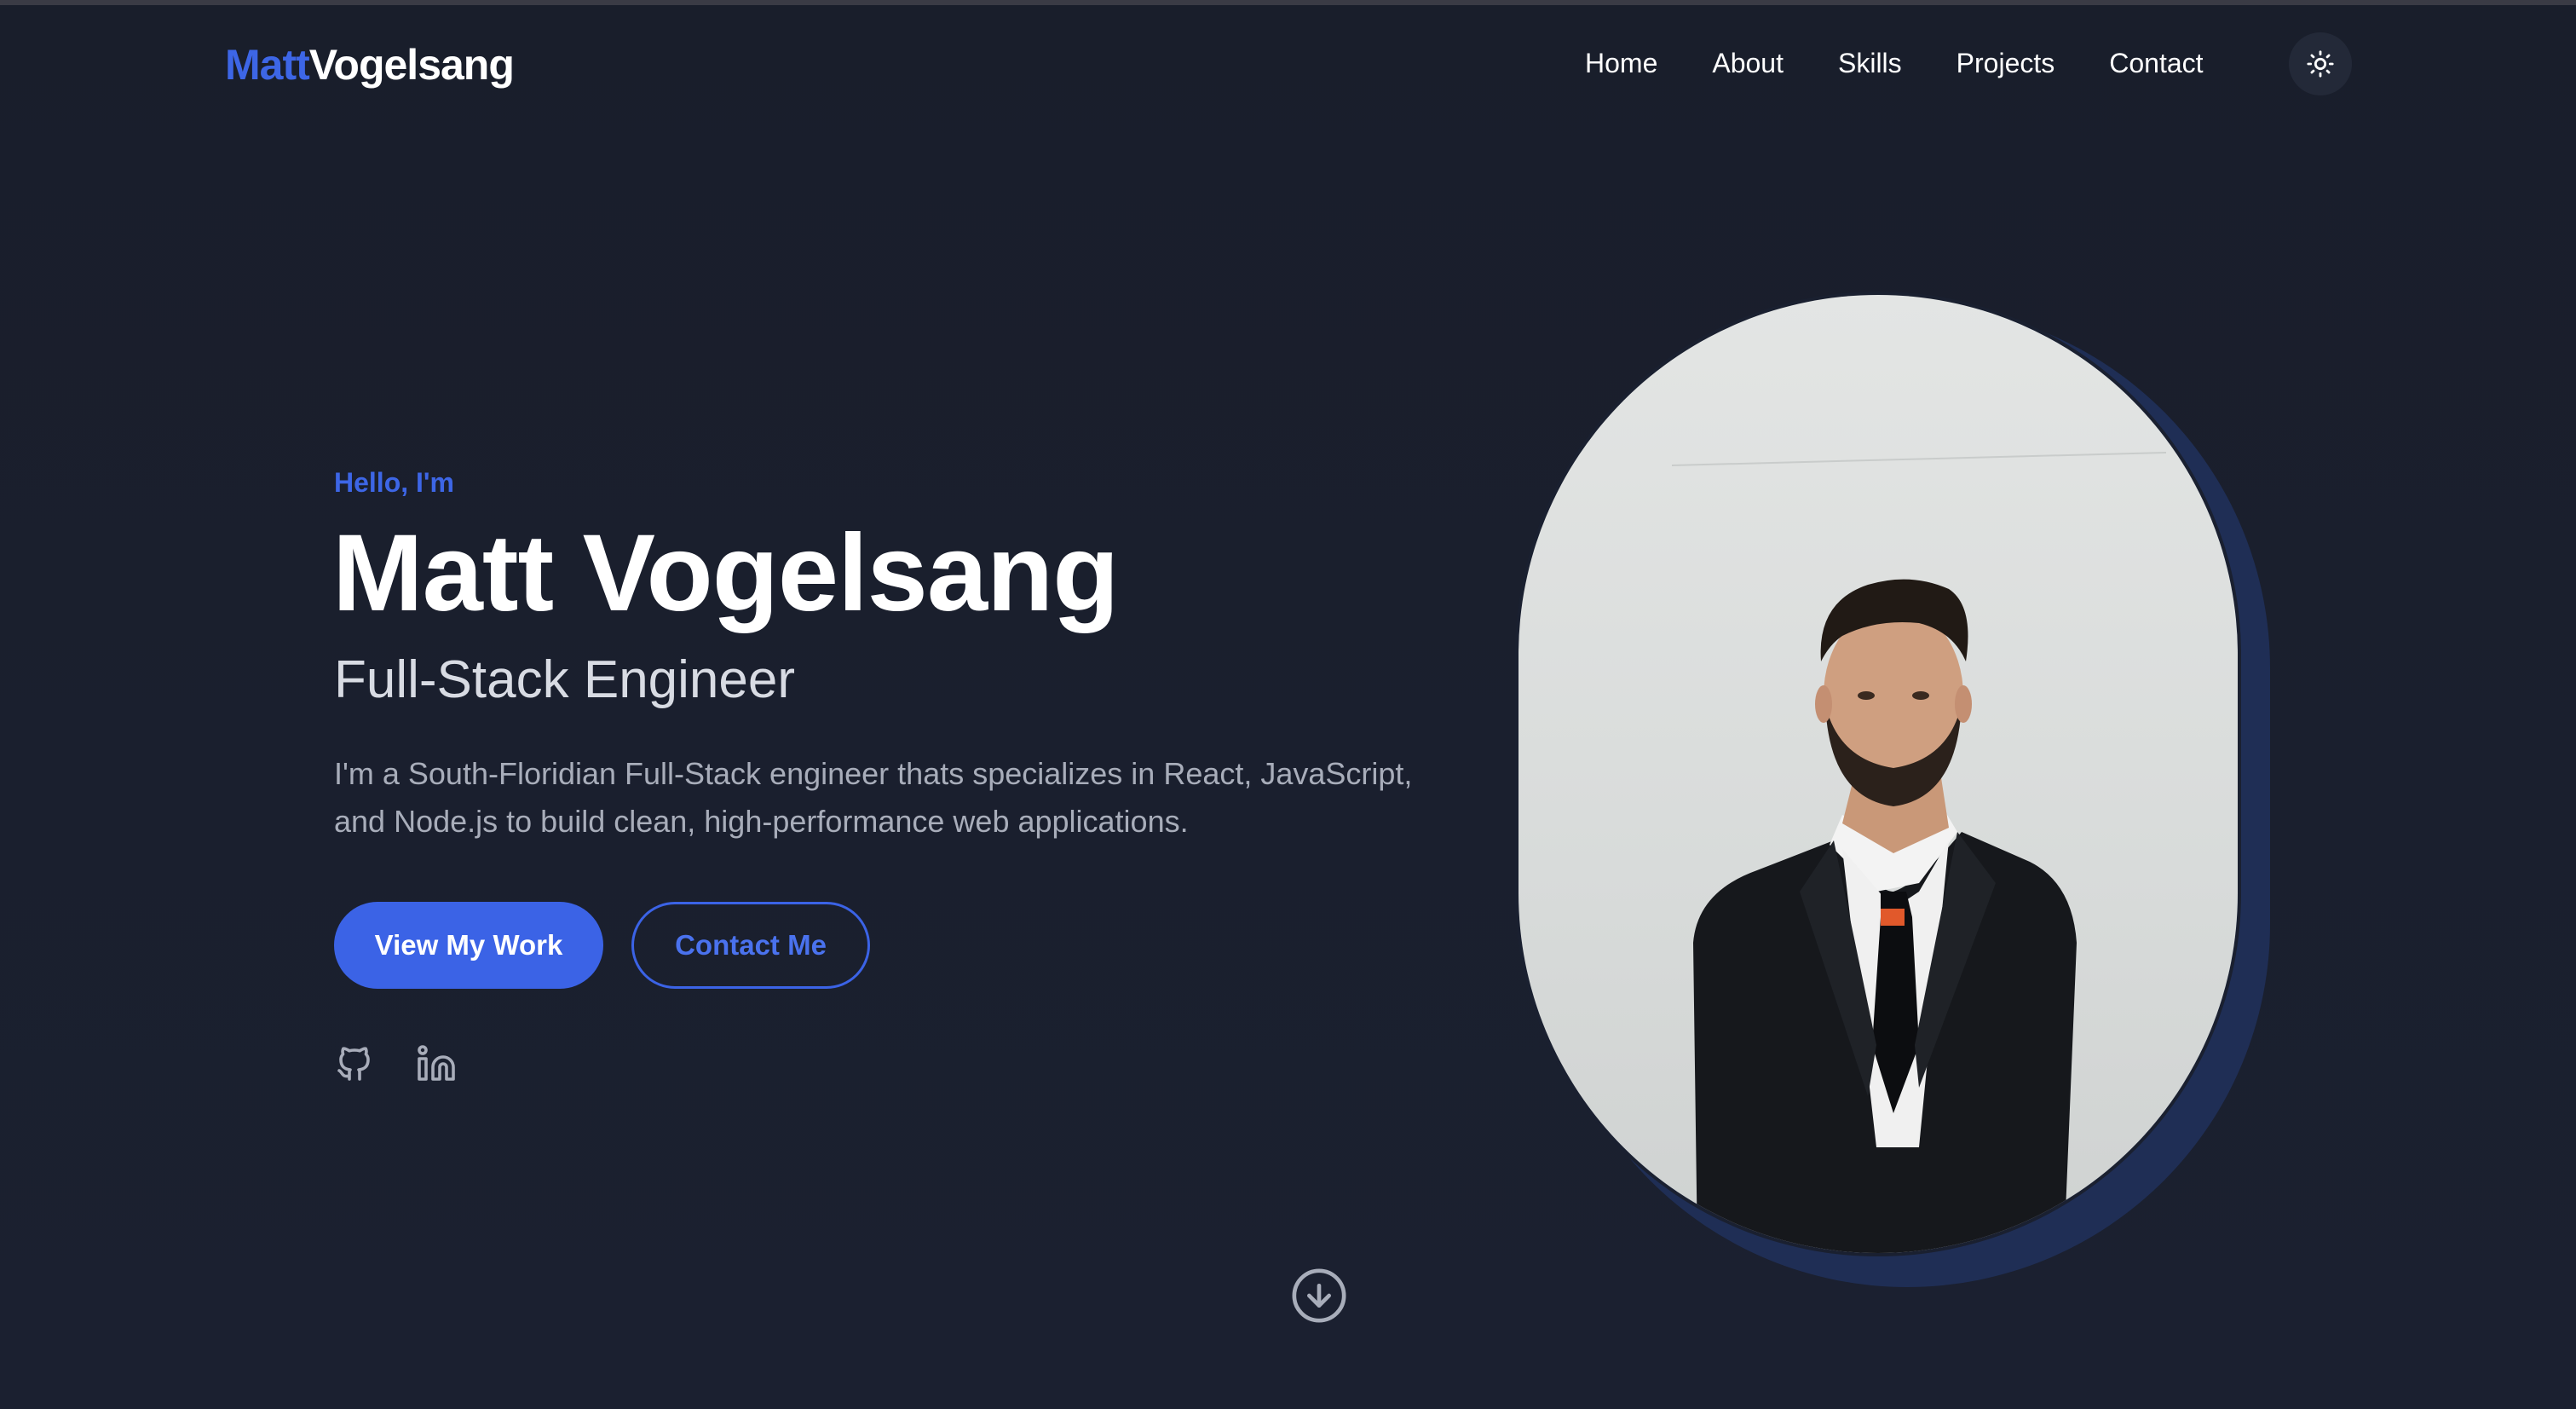 This screenshot has height=1409, width=2576. Describe the element at coordinates (1919, 853) in the screenshot. I see `portrait-illustration` at that location.